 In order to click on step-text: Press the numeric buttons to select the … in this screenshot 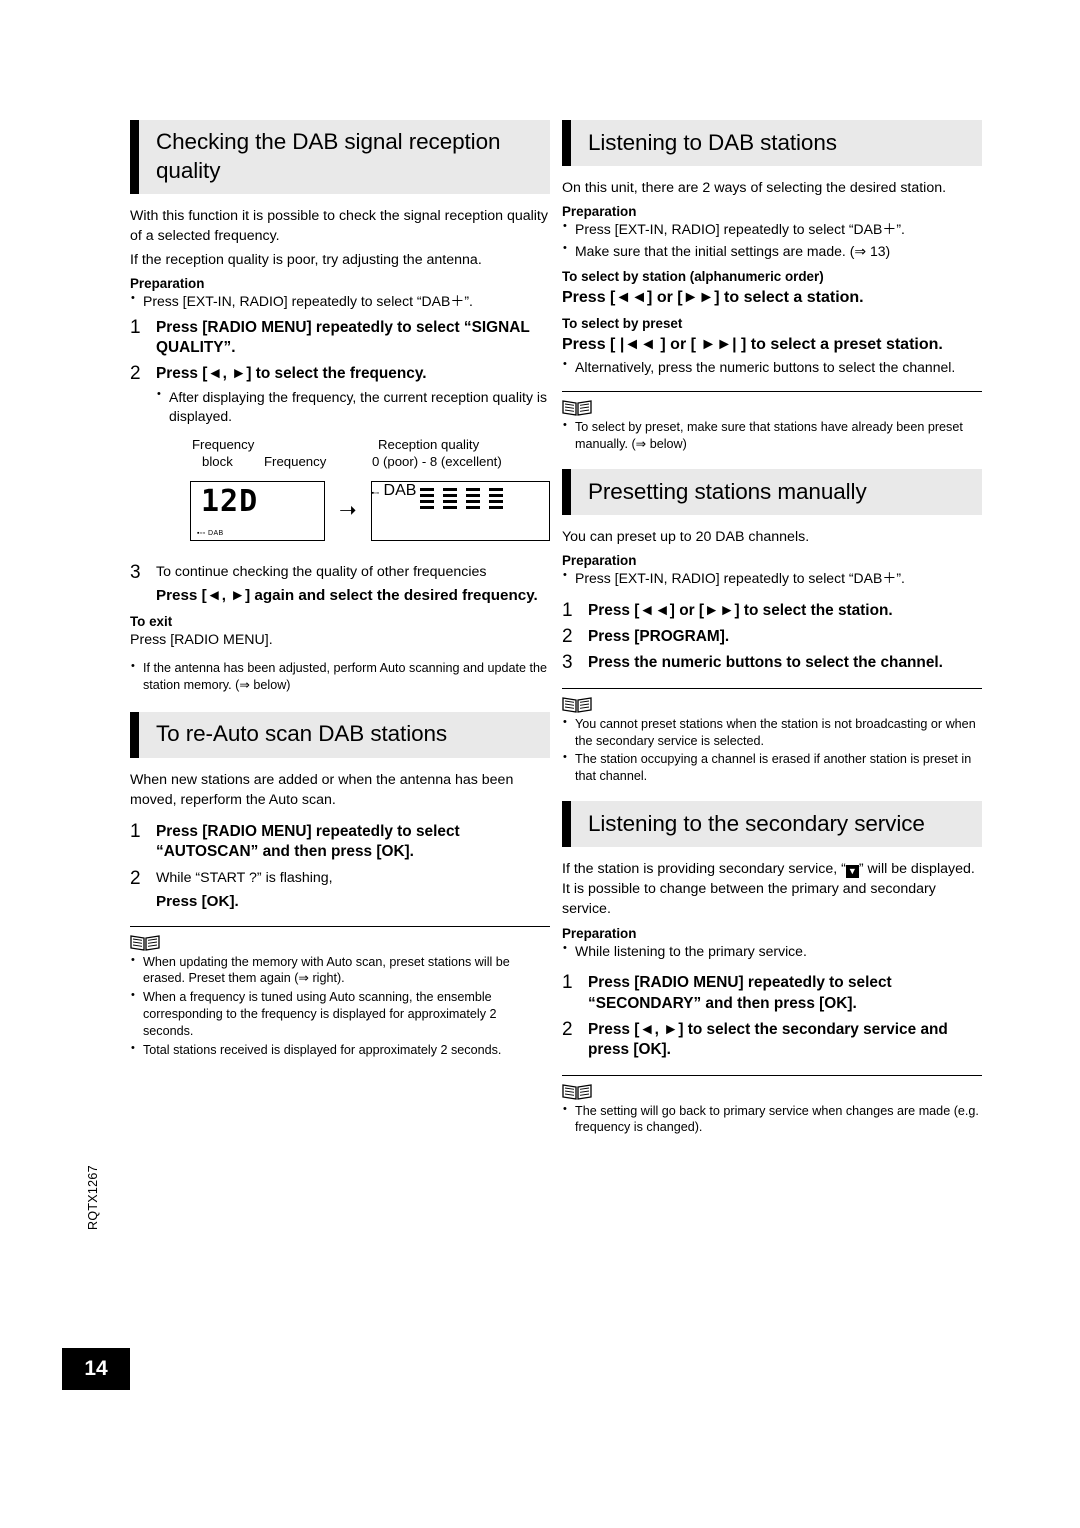, I will do `click(765, 663)`.